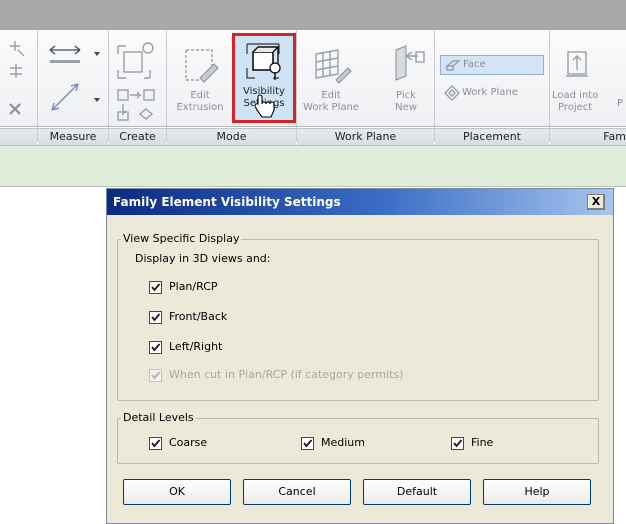  I want to click on modify-tools-icon, so click(17, 78).